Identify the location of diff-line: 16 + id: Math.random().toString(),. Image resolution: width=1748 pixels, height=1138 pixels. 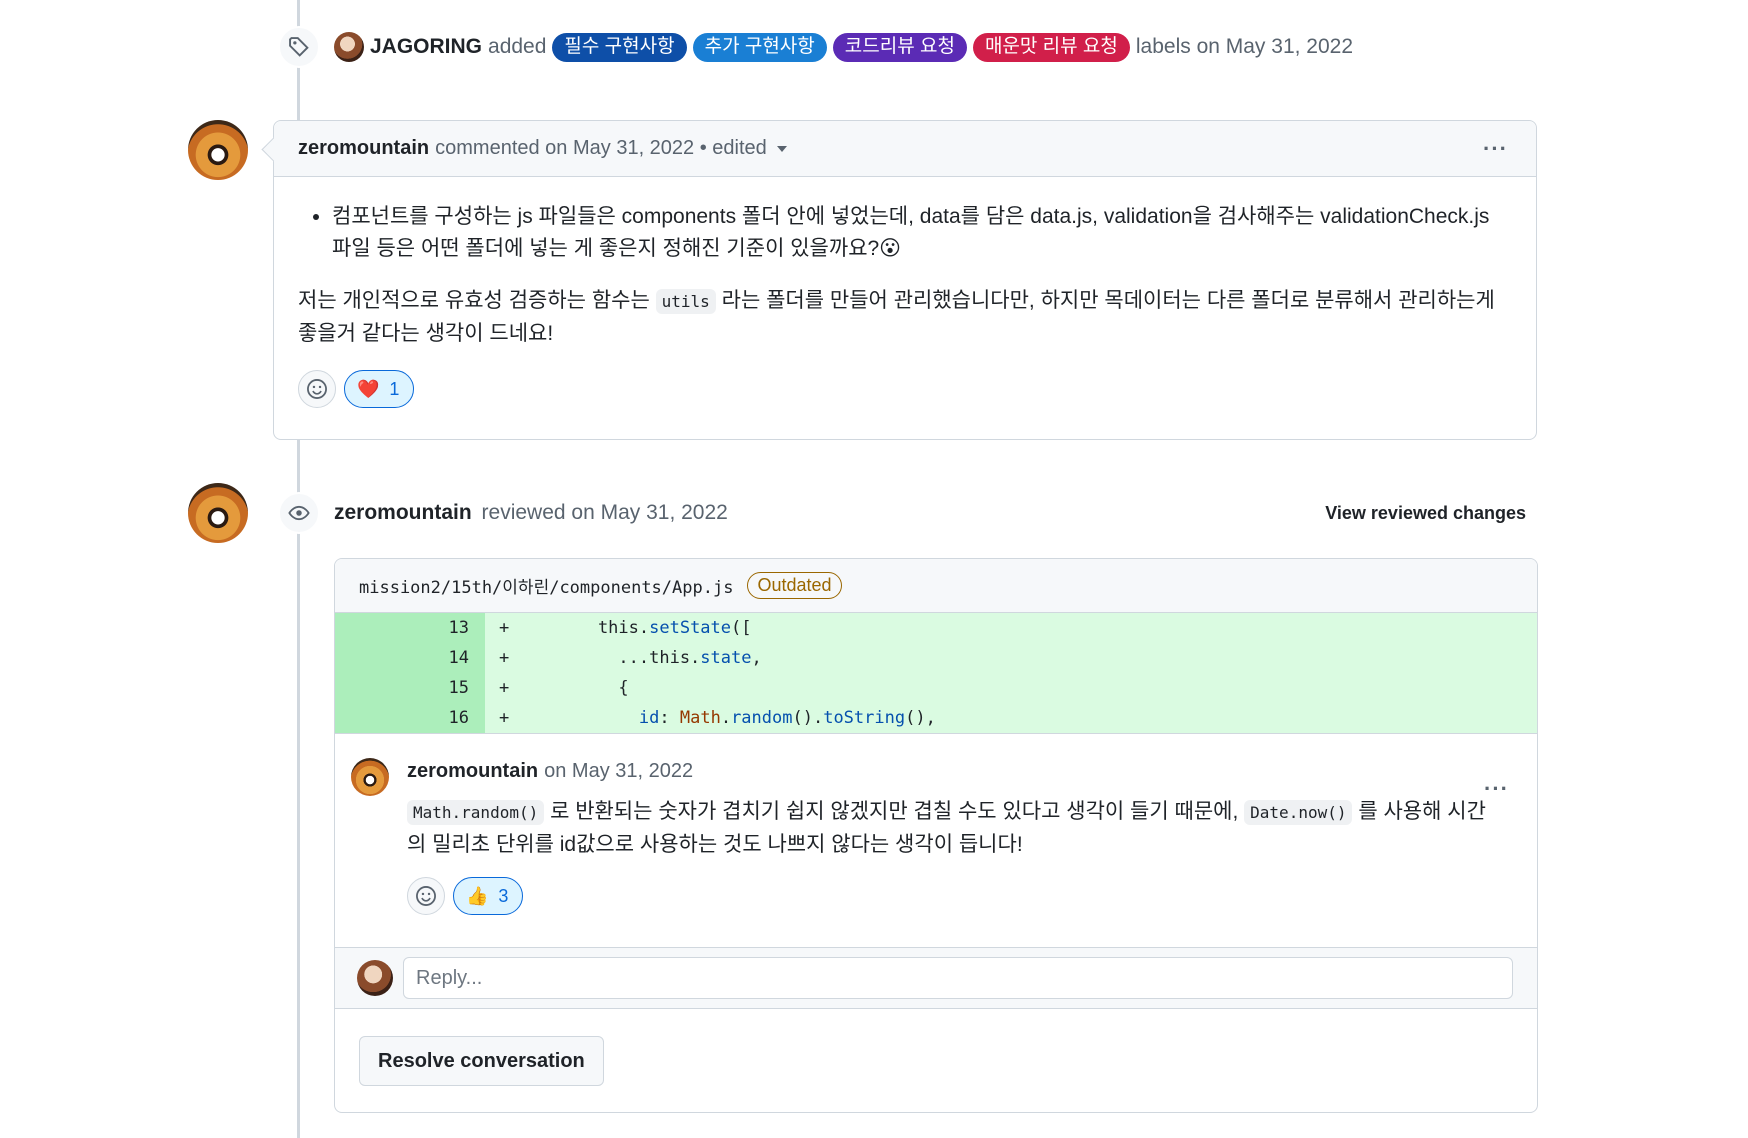
(936, 718).